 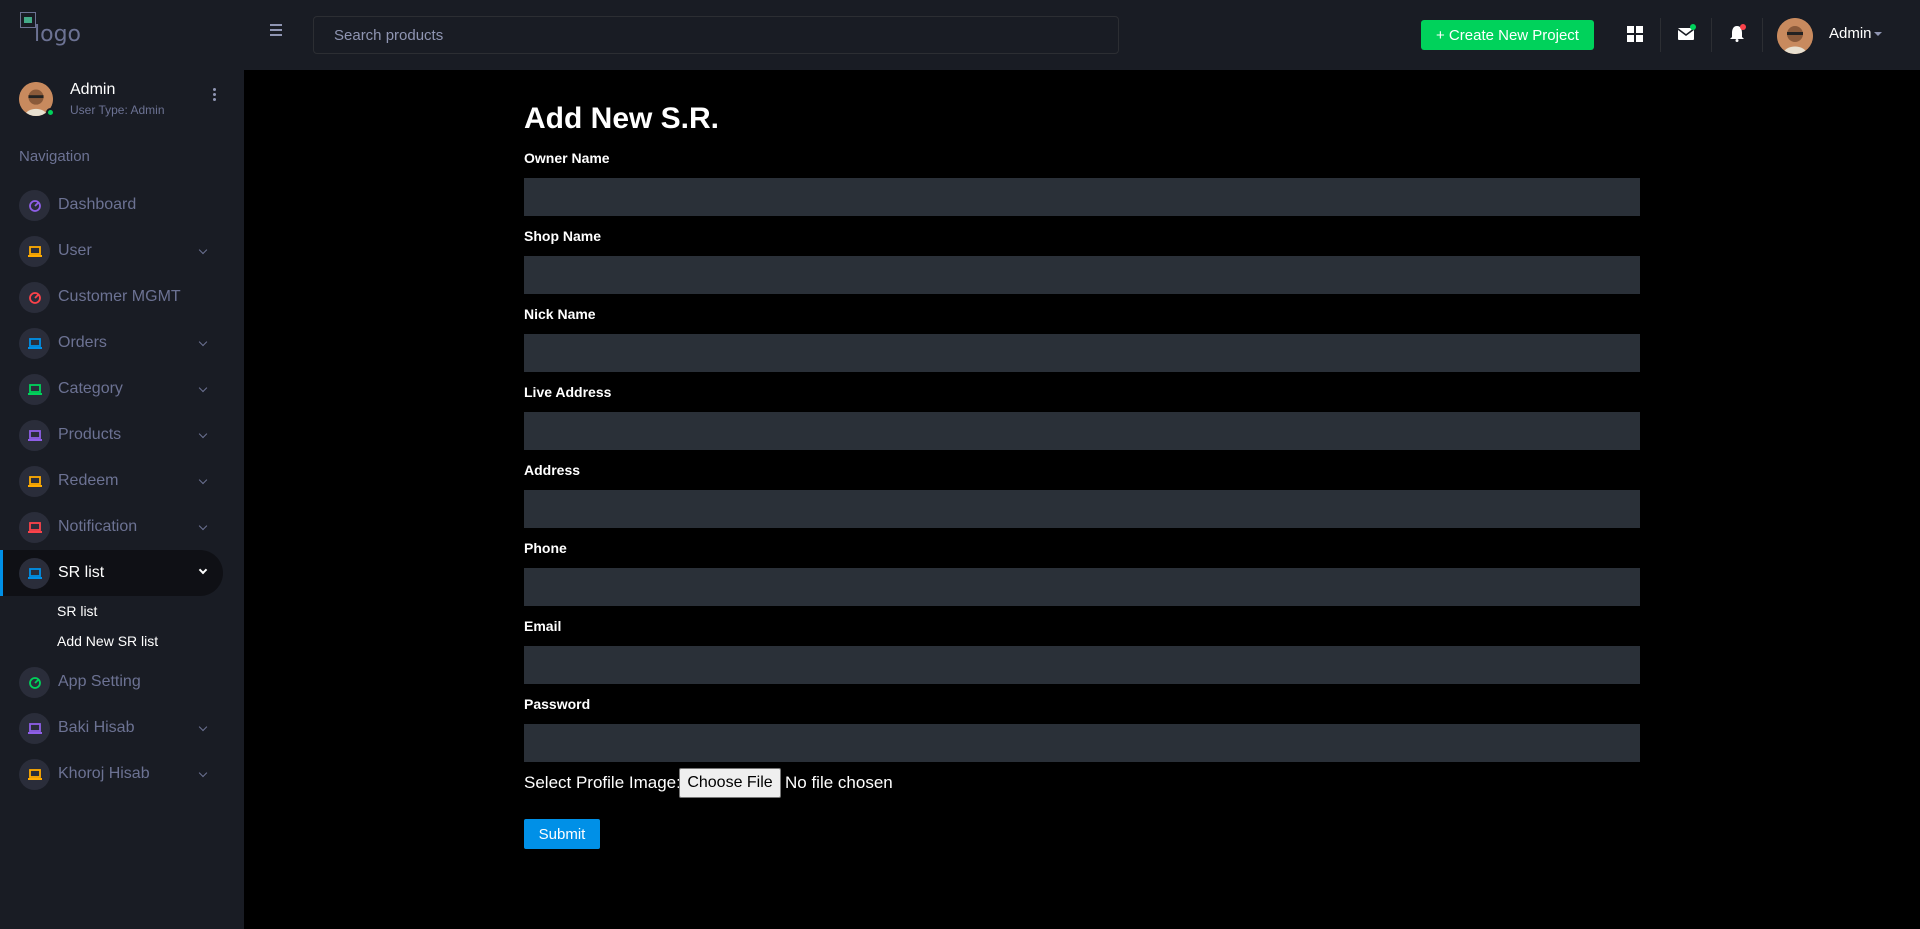 I want to click on create-new-project-button: + Create New Project, so click(x=1507, y=35).